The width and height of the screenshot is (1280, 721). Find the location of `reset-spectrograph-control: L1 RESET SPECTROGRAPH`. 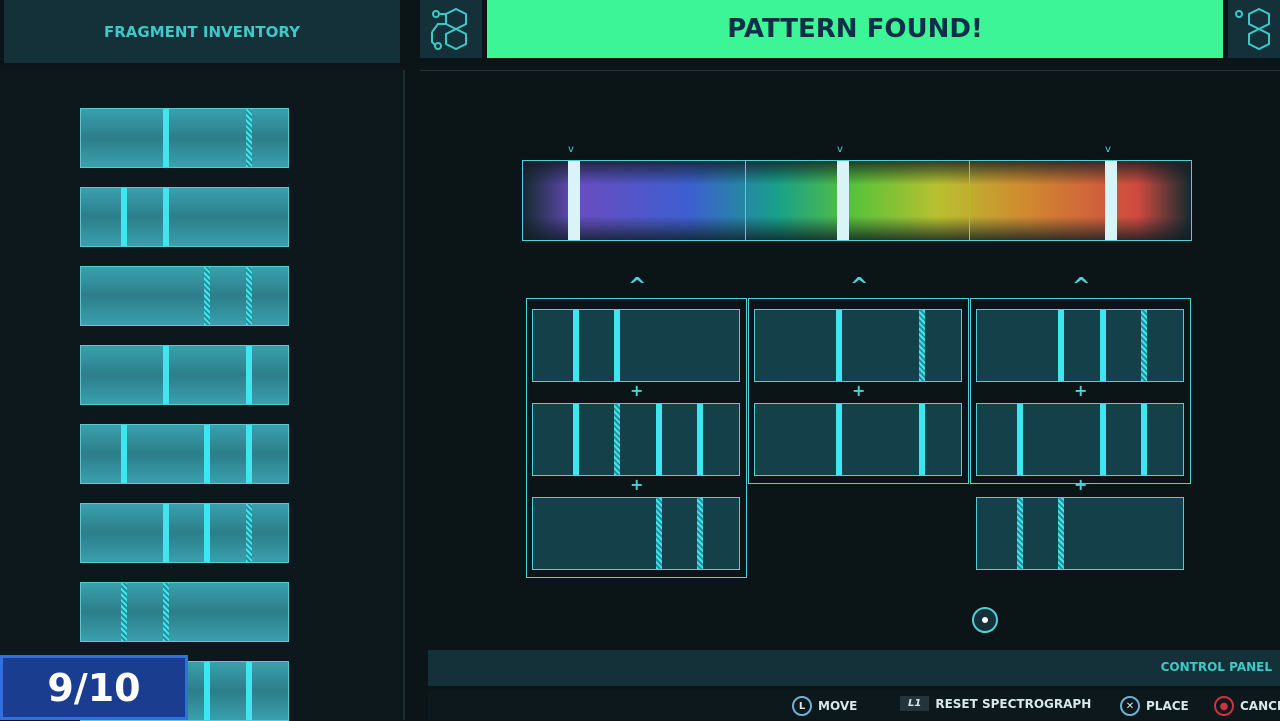

reset-spectrograph-control: L1 RESET SPECTROGRAPH is located at coordinates (995, 703).